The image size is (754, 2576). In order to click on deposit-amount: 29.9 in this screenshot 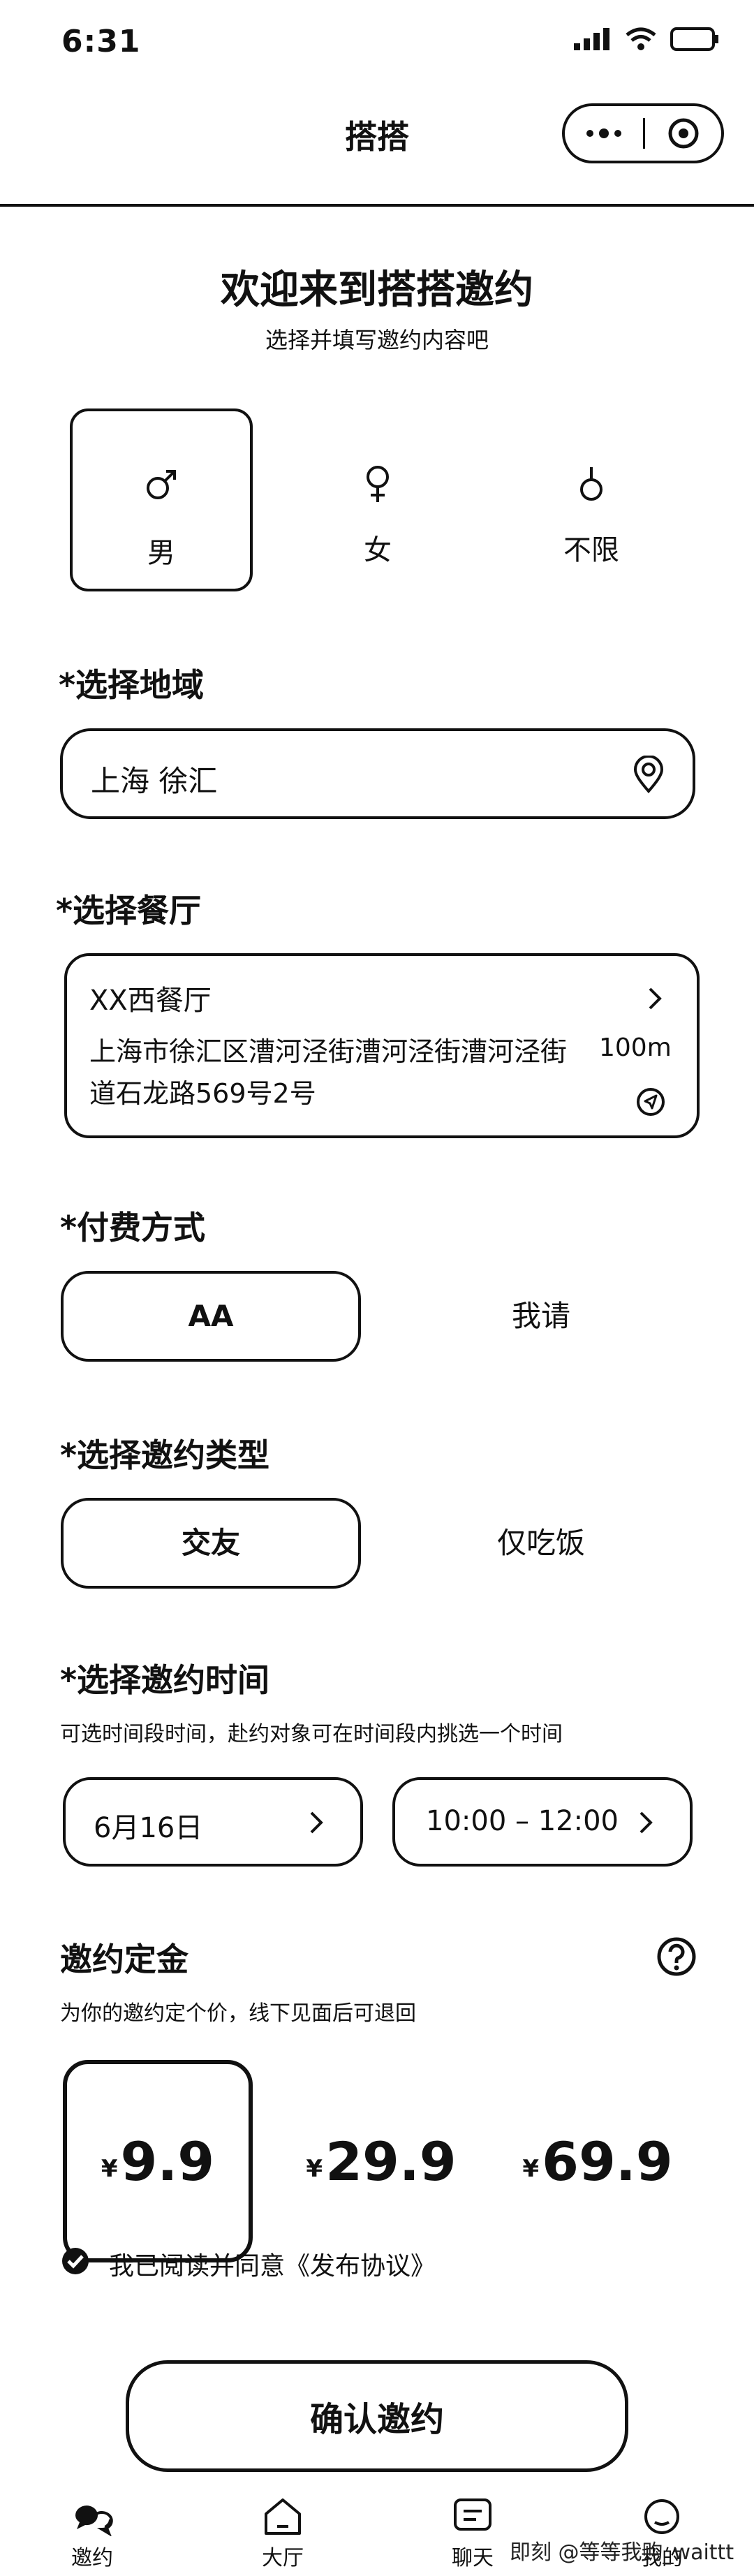, I will do `click(391, 2161)`.